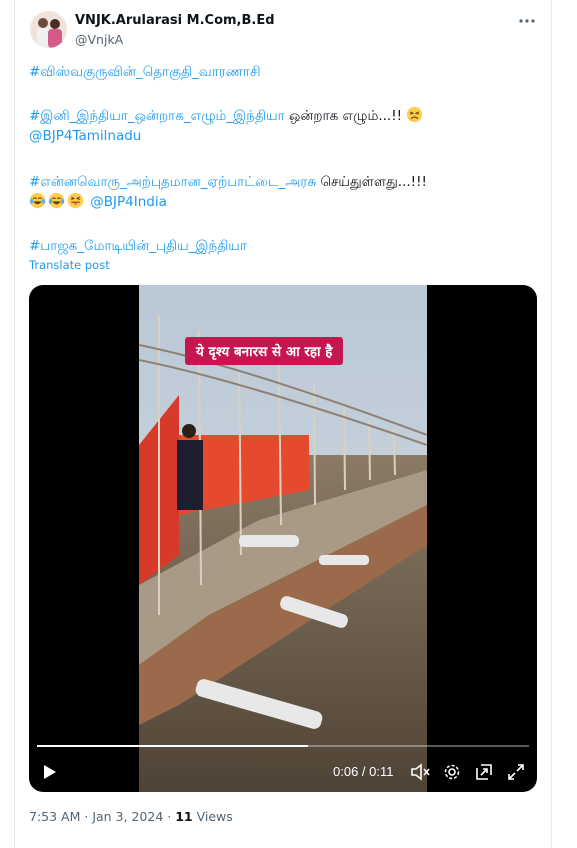 This screenshot has width=577, height=848. Describe the element at coordinates (214, 816) in the screenshot. I see `views-label: Views` at that location.